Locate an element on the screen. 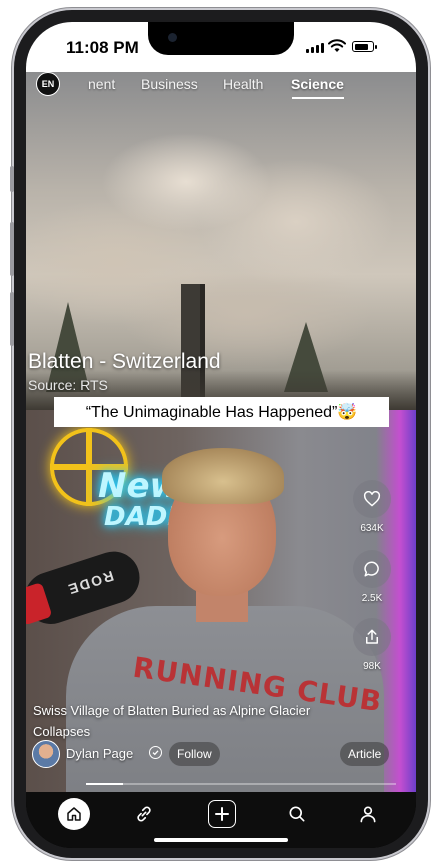 The width and height of the screenshot is (444, 865). battery-fill is located at coordinates (361, 46).